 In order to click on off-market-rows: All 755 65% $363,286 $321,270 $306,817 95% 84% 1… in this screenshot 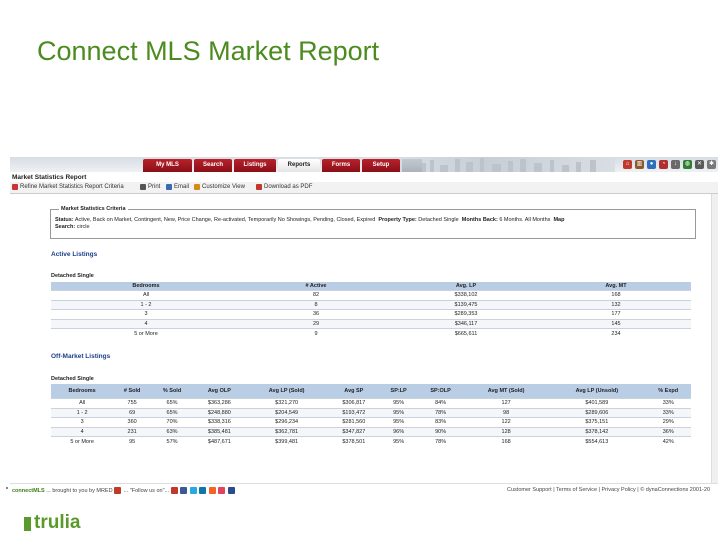, I will do `click(371, 422)`.